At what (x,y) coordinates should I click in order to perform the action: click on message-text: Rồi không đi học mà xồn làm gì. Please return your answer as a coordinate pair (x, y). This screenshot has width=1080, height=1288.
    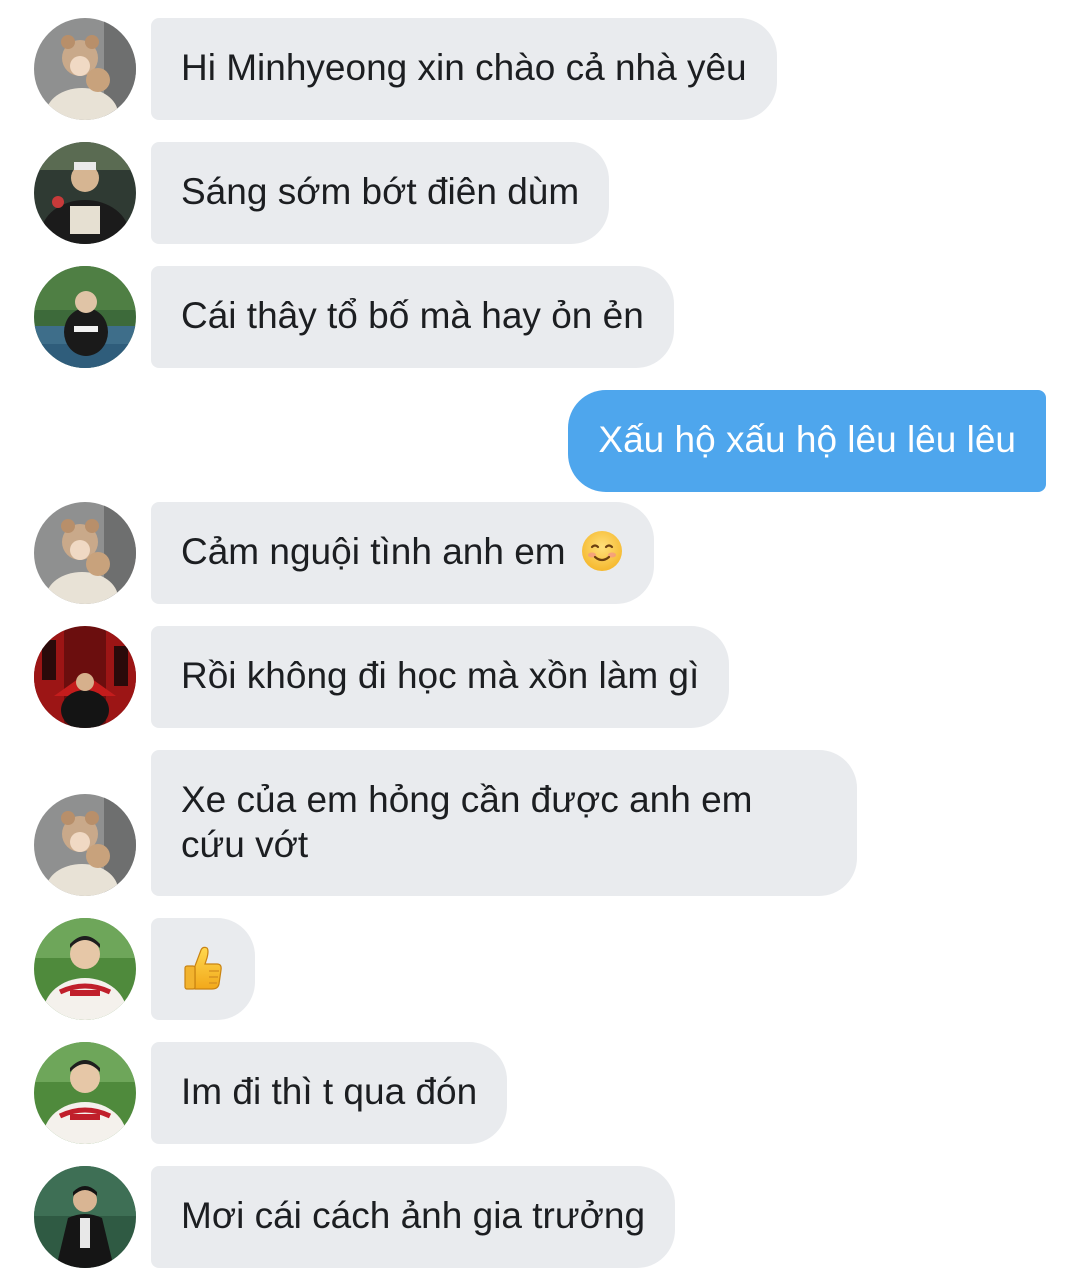
    Looking at the image, I should click on (440, 675).